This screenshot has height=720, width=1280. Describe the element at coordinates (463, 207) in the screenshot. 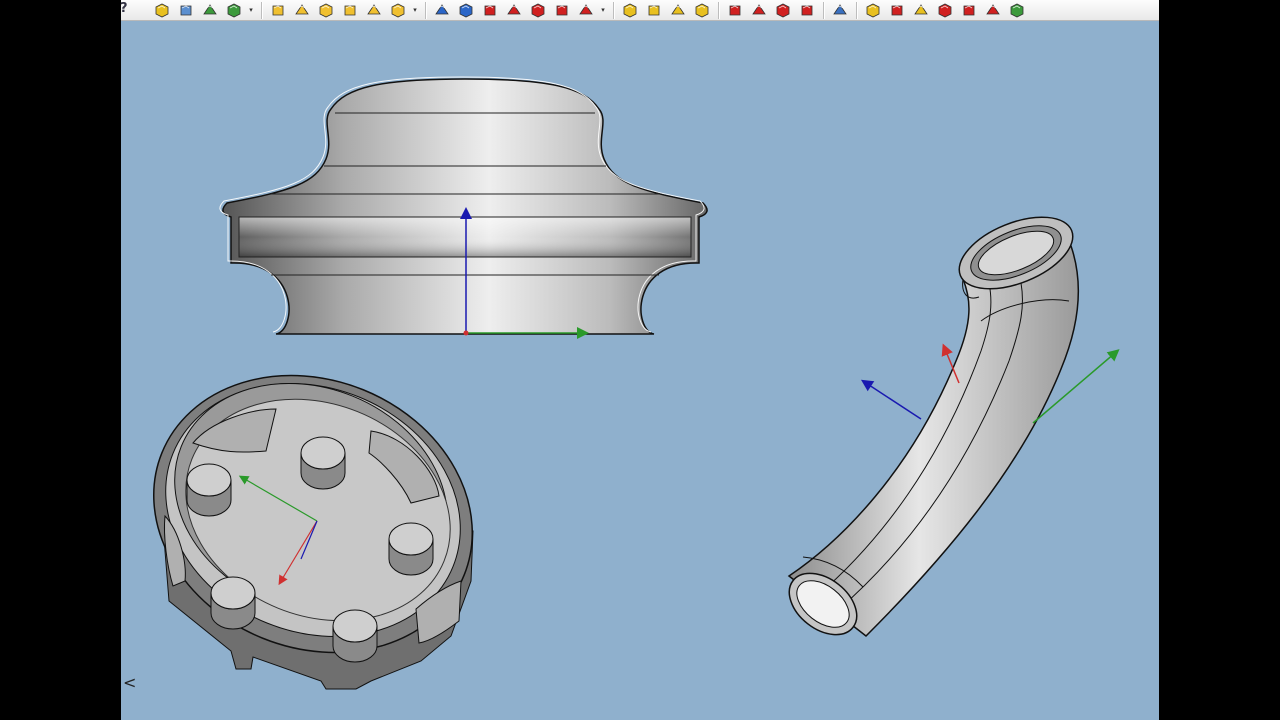

I see `revolved-bell-part` at that location.